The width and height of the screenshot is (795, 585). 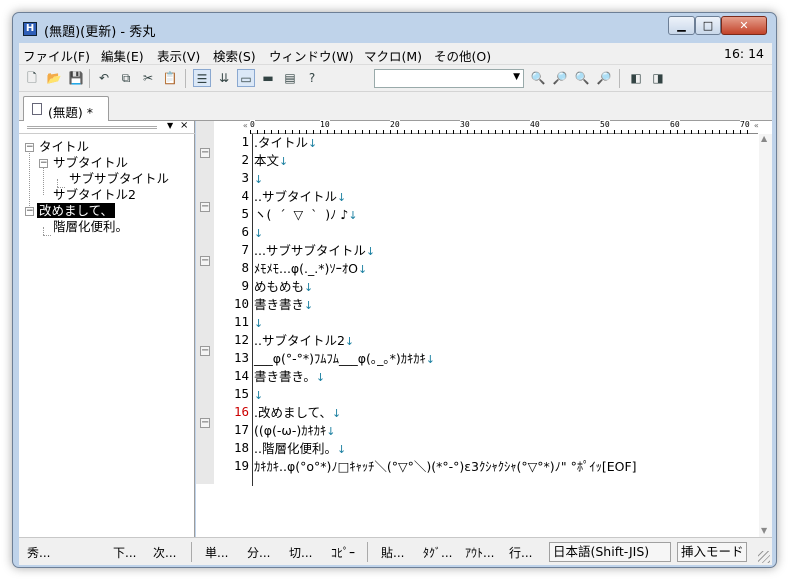 I want to click on menu-macro: マクロ(M), so click(x=393, y=55).